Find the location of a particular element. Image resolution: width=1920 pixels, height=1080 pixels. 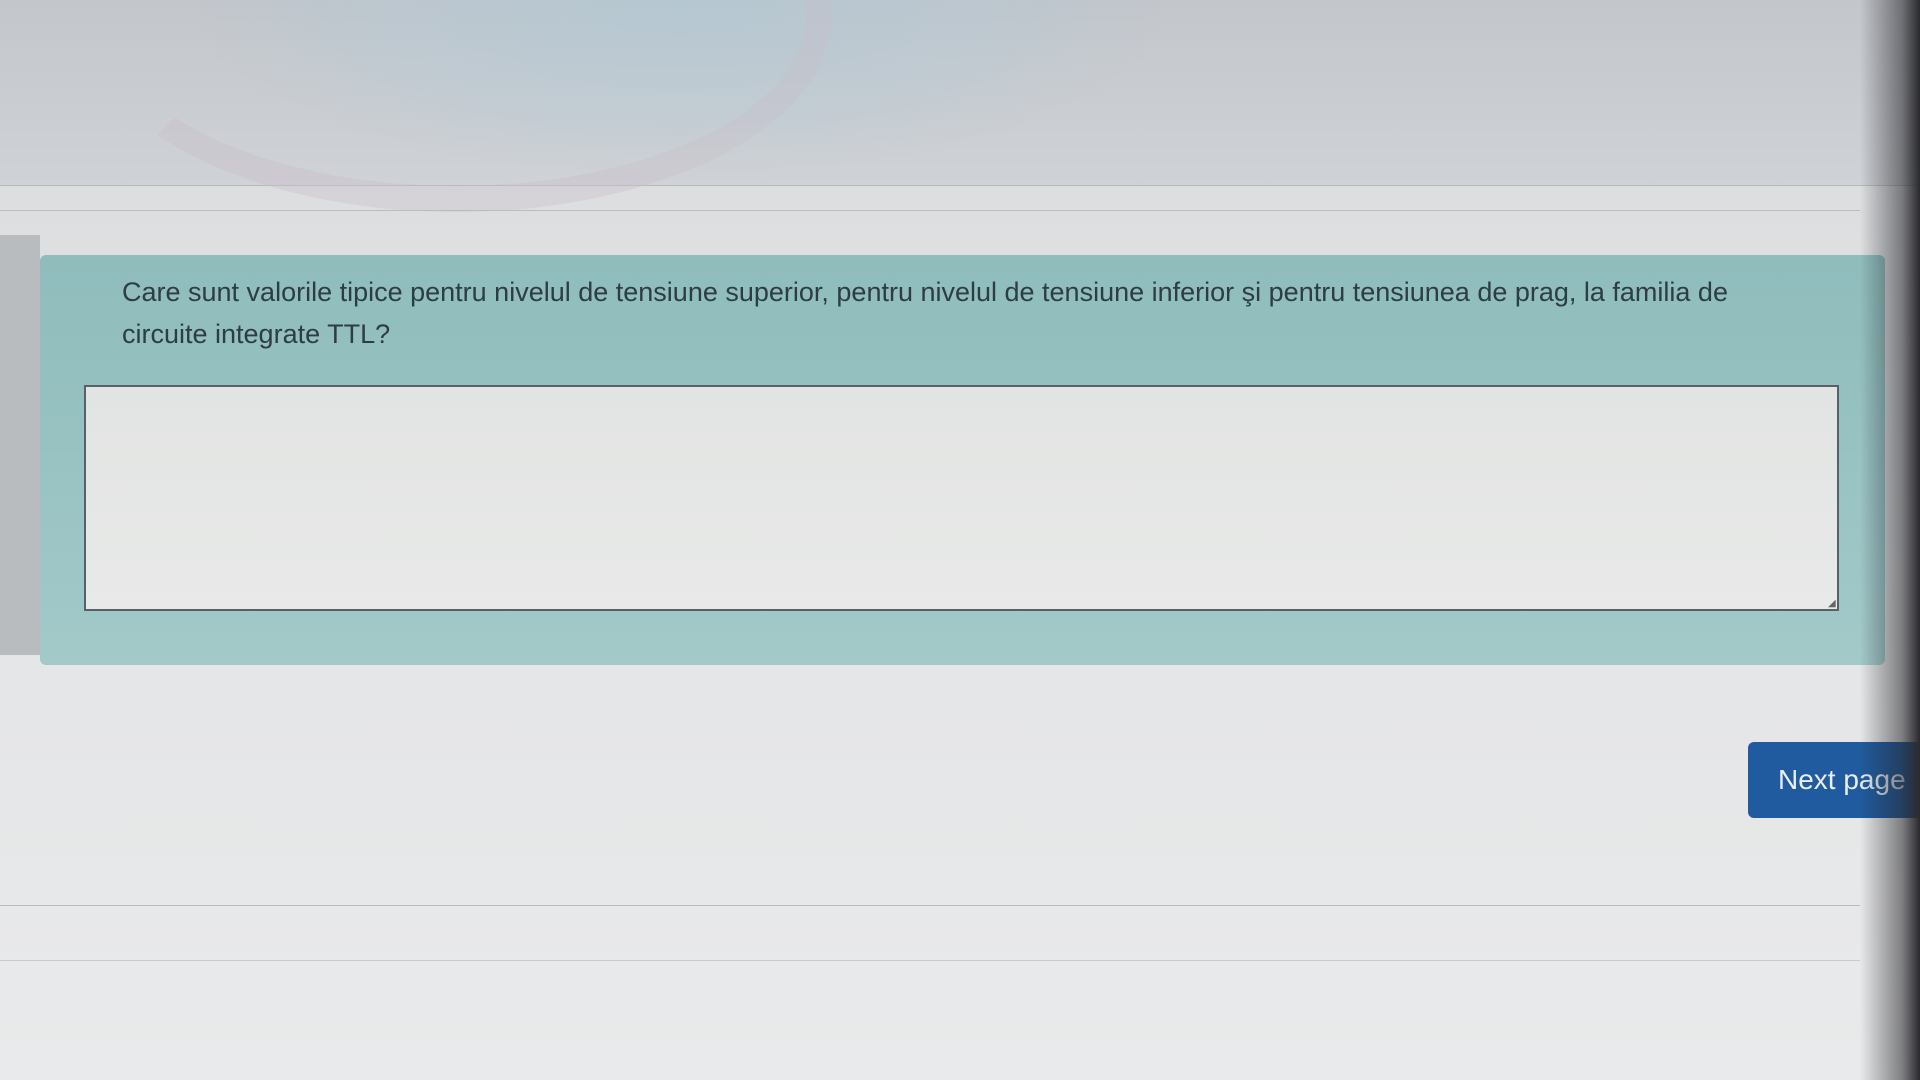

footer-divider is located at coordinates (930, 905).